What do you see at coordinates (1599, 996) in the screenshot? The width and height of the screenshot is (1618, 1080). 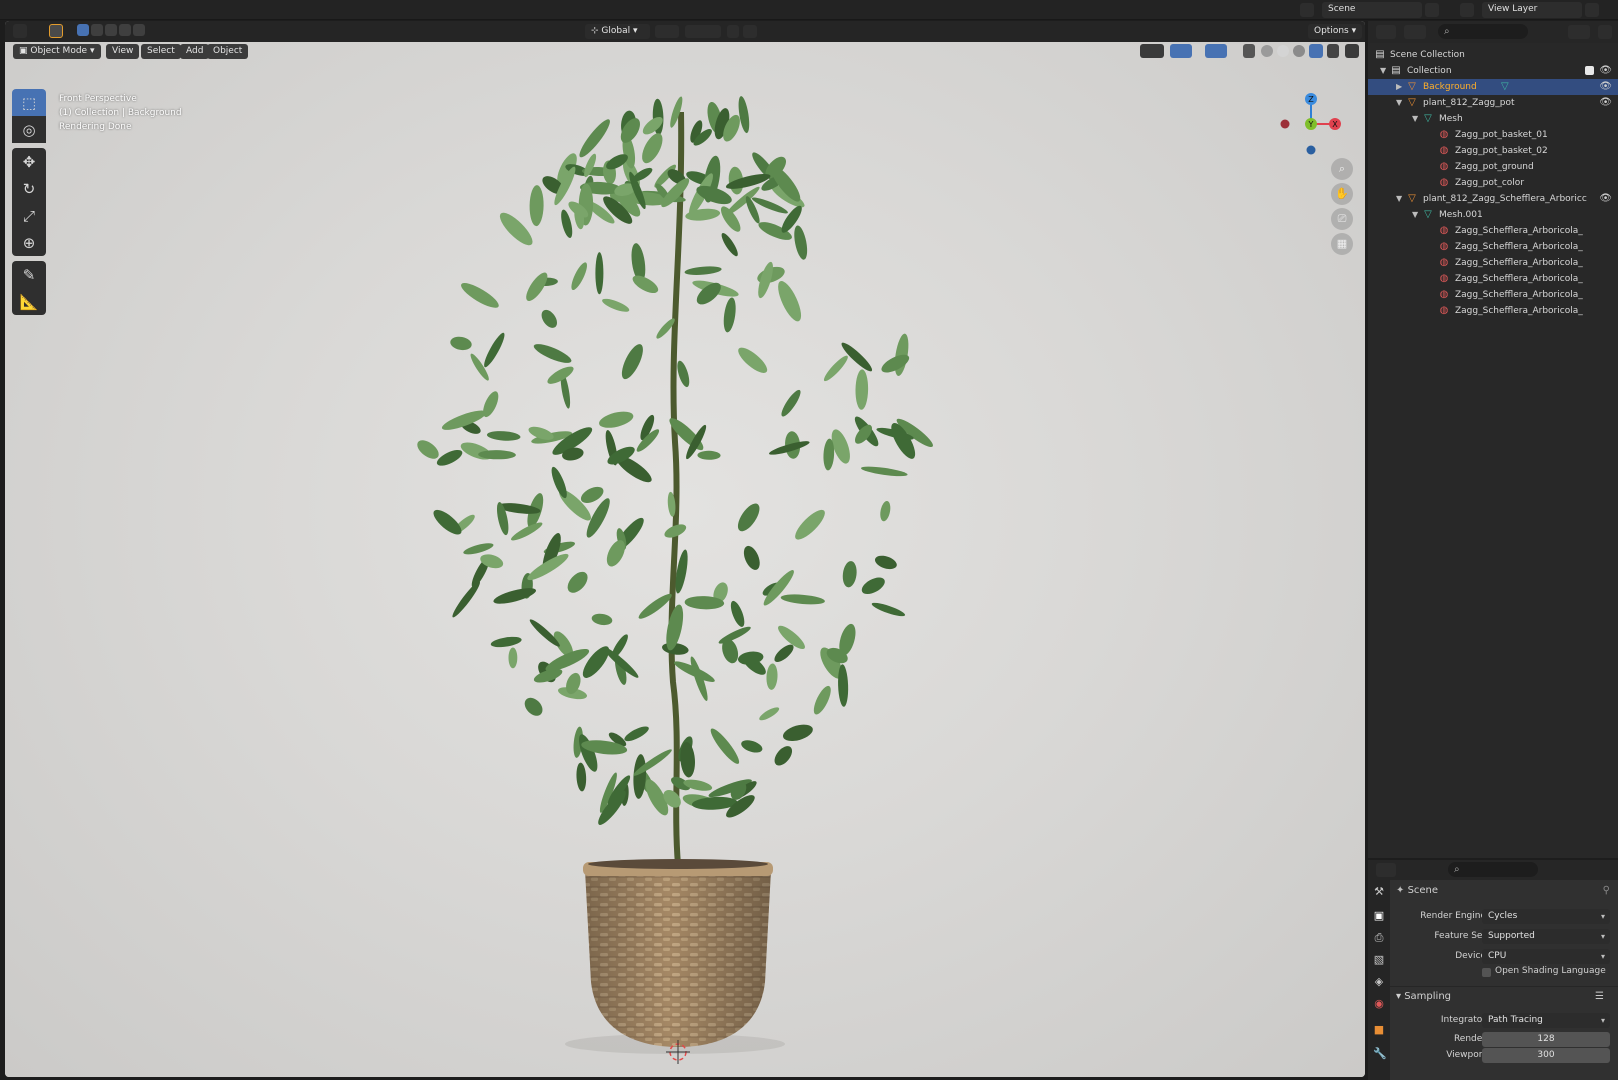 I see `presets-list-icon: ☰` at bounding box center [1599, 996].